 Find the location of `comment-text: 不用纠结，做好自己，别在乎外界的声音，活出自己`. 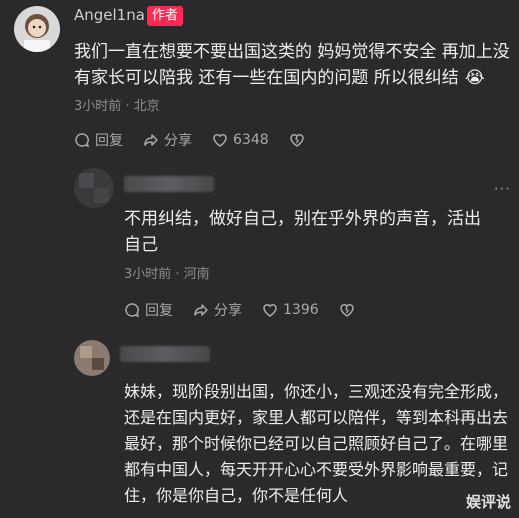

comment-text: 不用纠结，做好自己，别在乎外界的声音，活出自己 is located at coordinates (302, 232).